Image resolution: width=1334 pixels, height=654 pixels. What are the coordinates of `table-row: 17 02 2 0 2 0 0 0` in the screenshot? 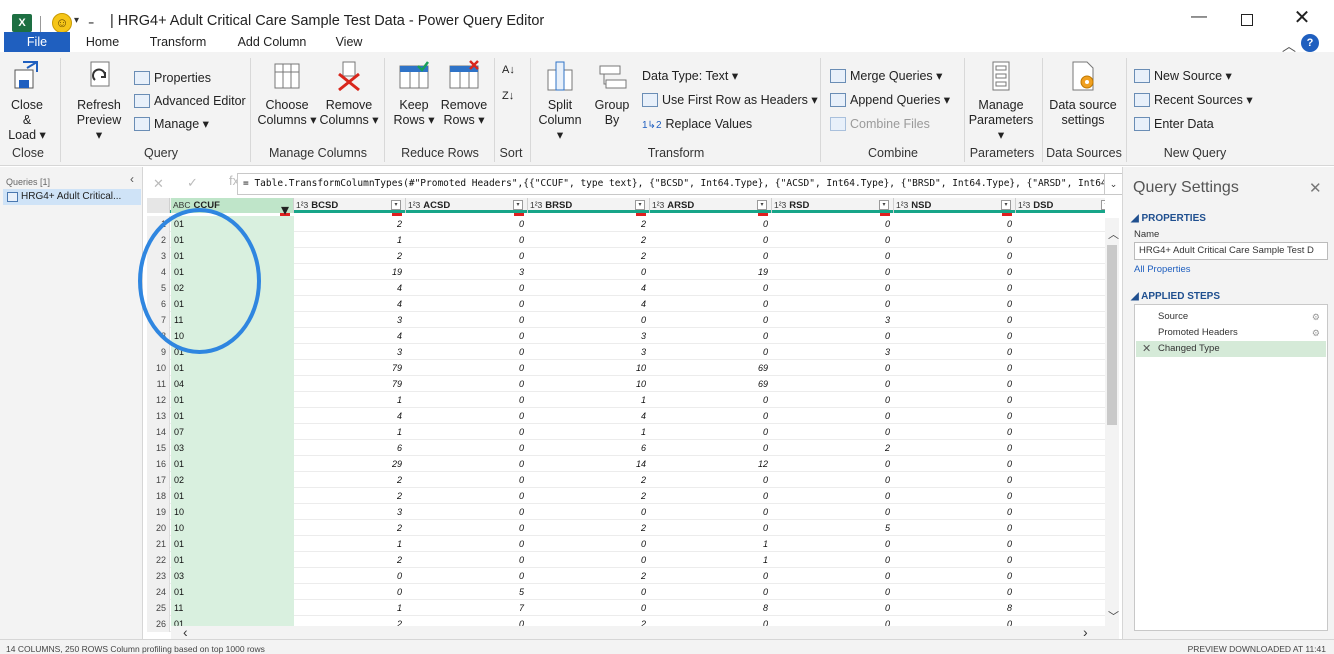 It's located at (626, 480).